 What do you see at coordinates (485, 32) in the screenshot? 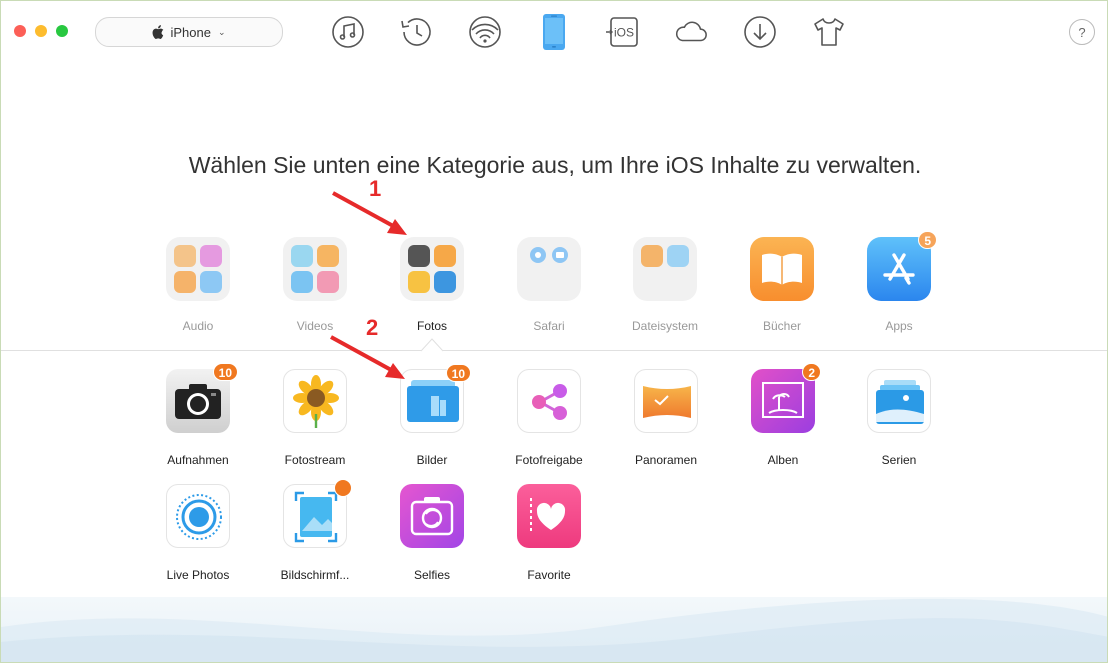
I see `wifi-icon` at bounding box center [485, 32].